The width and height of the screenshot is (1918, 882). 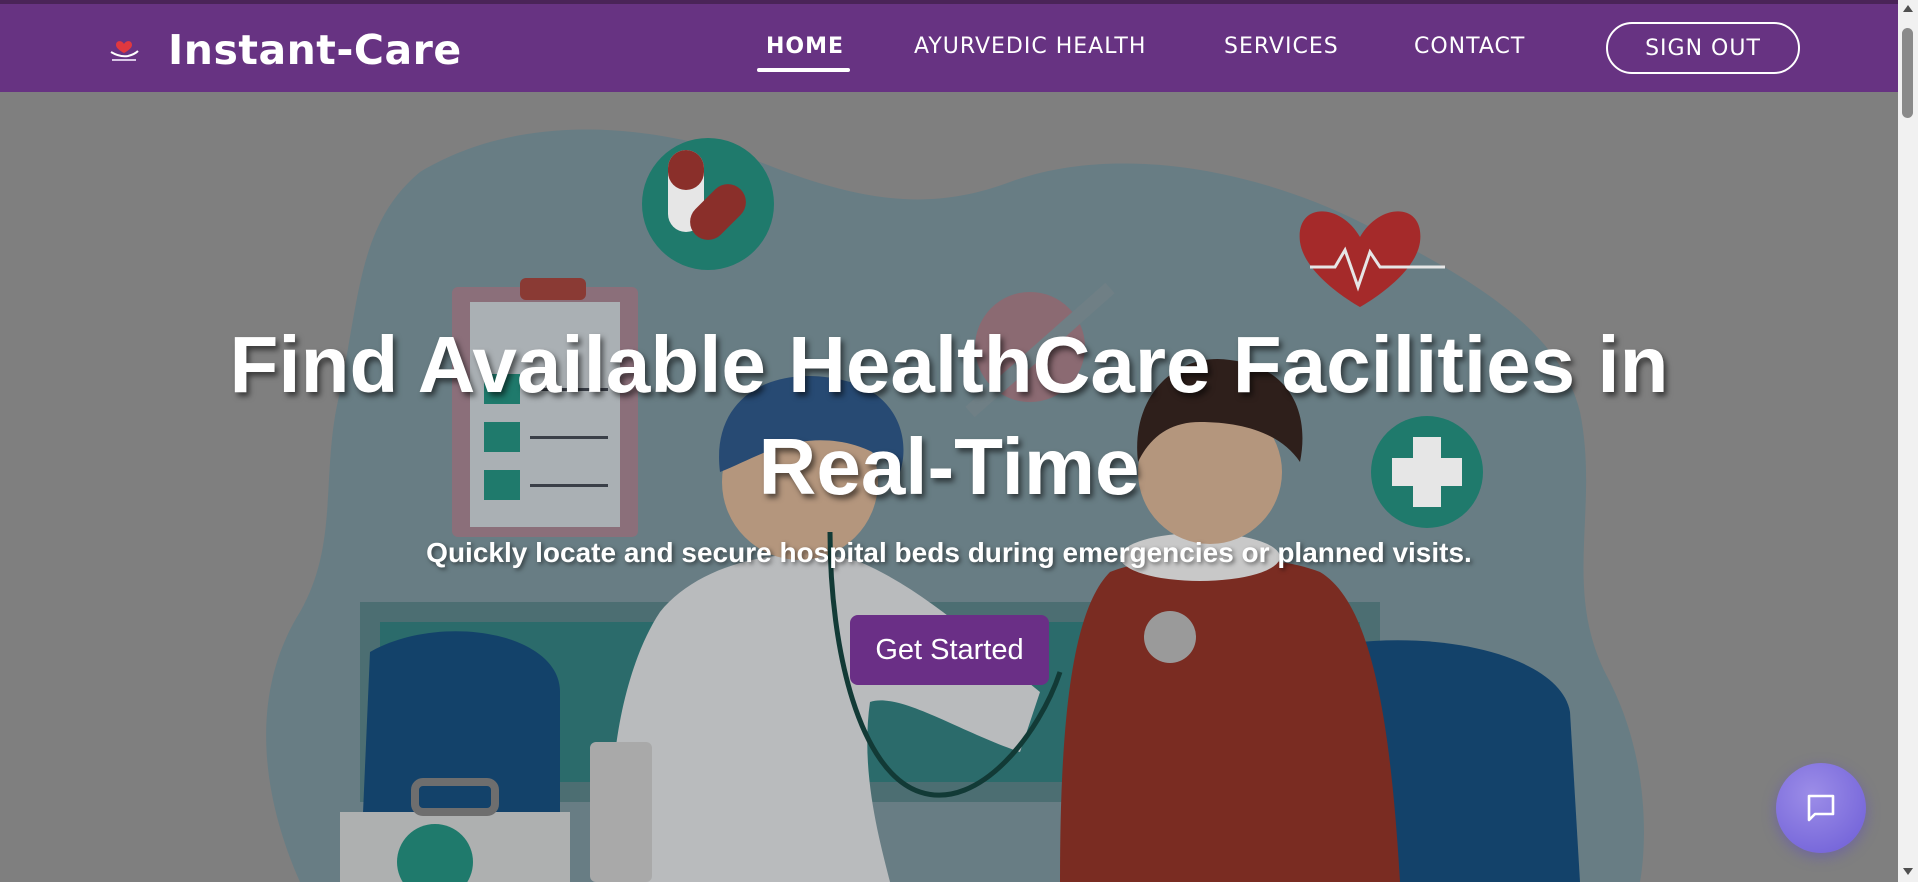 What do you see at coordinates (1907, 73) in the screenshot?
I see `scrollbar-thumb` at bounding box center [1907, 73].